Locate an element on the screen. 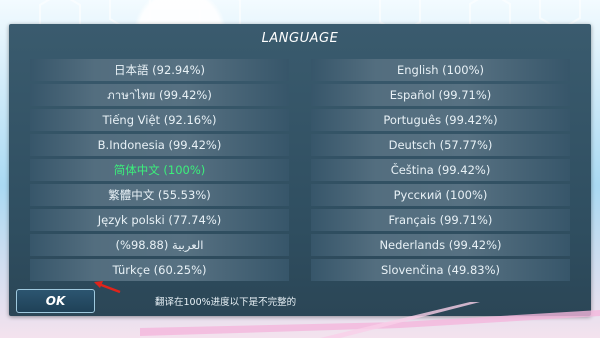 The height and width of the screenshot is (338, 600). language-row: 日本語 (92.94%) English (100%) is located at coordinates (300, 70).